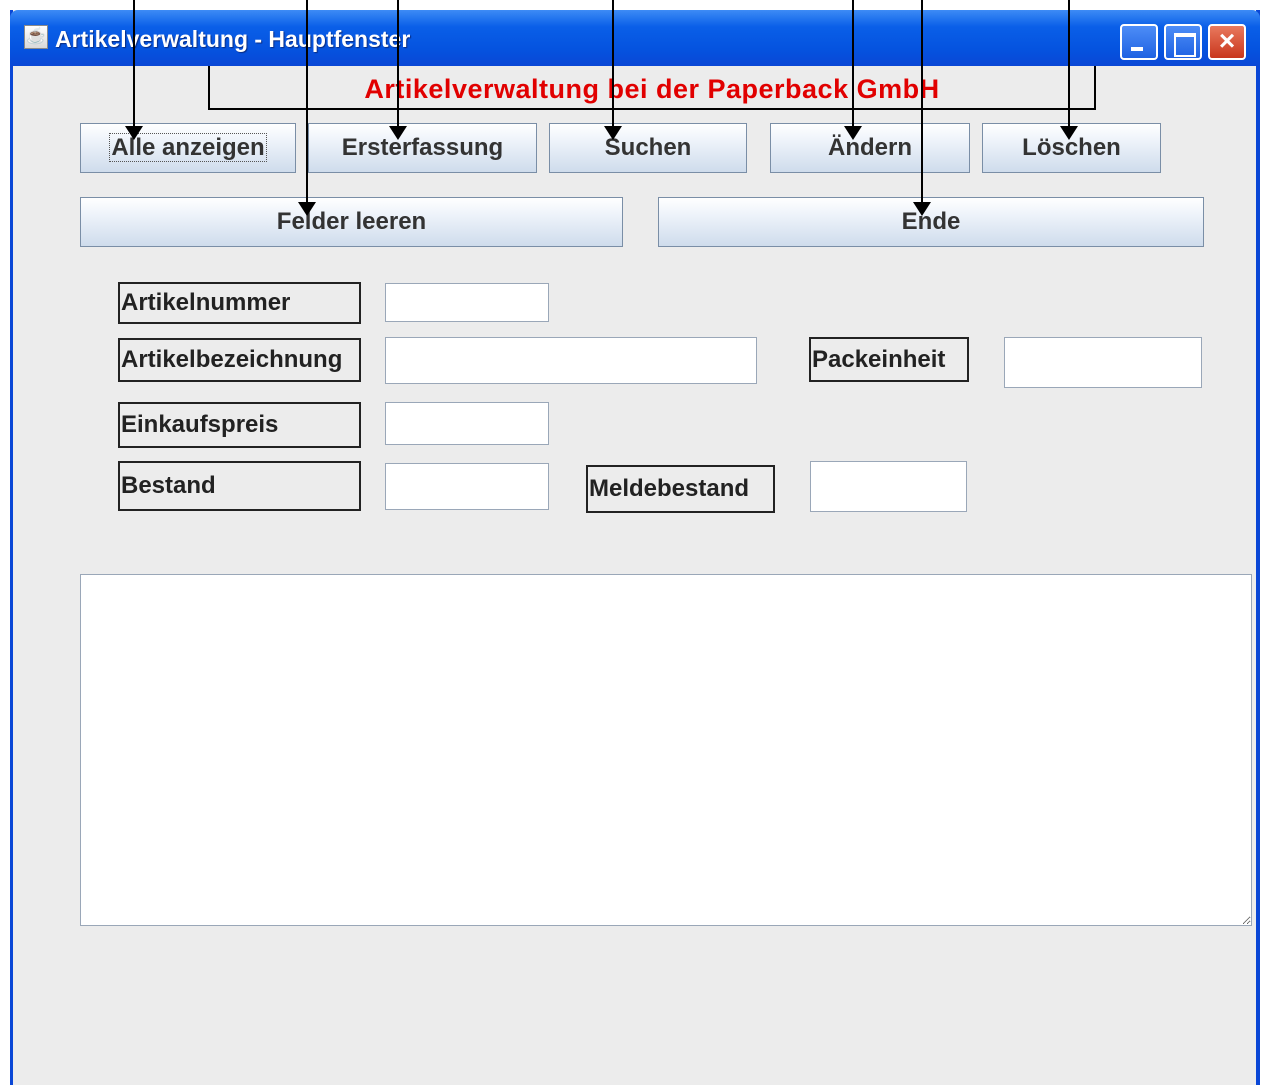 This screenshot has height=1085, width=1262. I want to click on maximize-icon, so click(1183, 42).